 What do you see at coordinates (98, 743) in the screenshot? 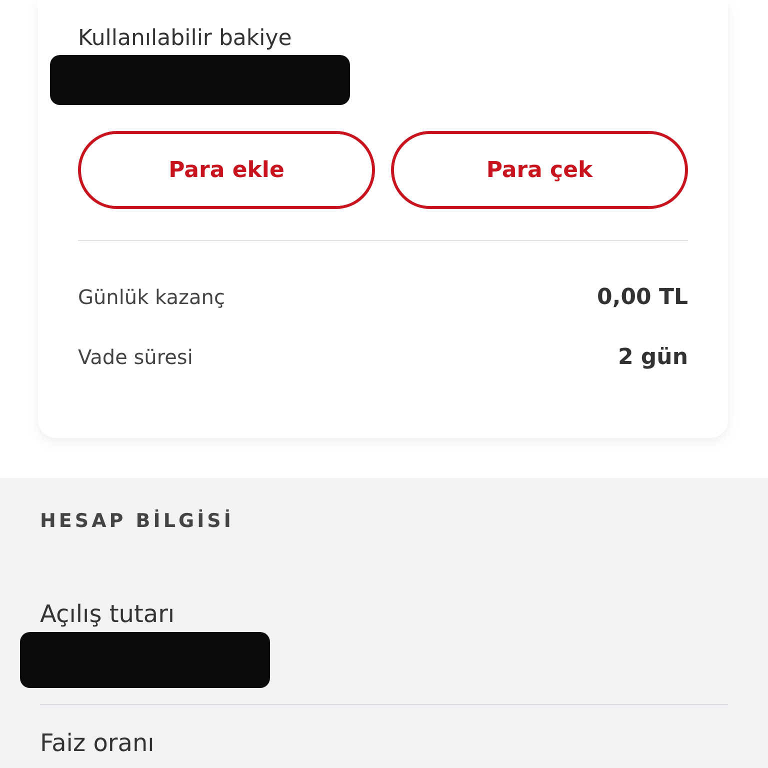
I see `field-label: Faiz oranı` at bounding box center [98, 743].